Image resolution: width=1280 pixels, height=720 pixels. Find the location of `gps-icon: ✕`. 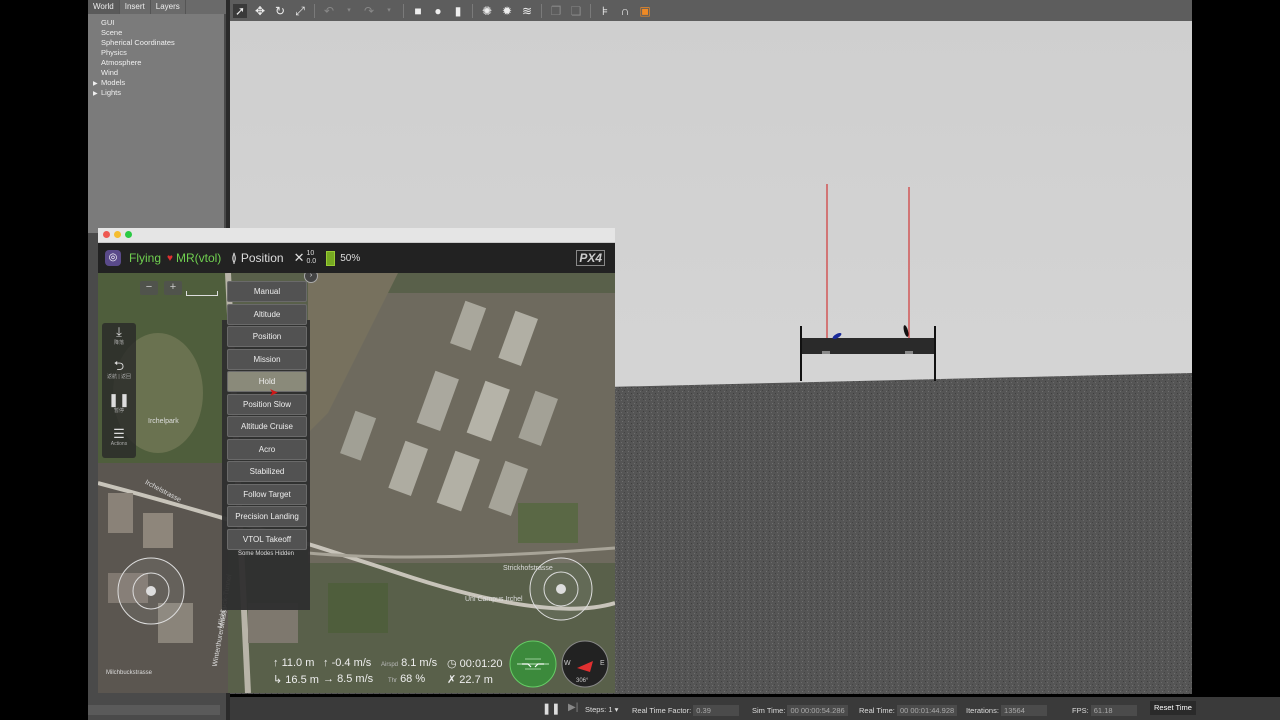

gps-icon: ✕ is located at coordinates (299, 258).